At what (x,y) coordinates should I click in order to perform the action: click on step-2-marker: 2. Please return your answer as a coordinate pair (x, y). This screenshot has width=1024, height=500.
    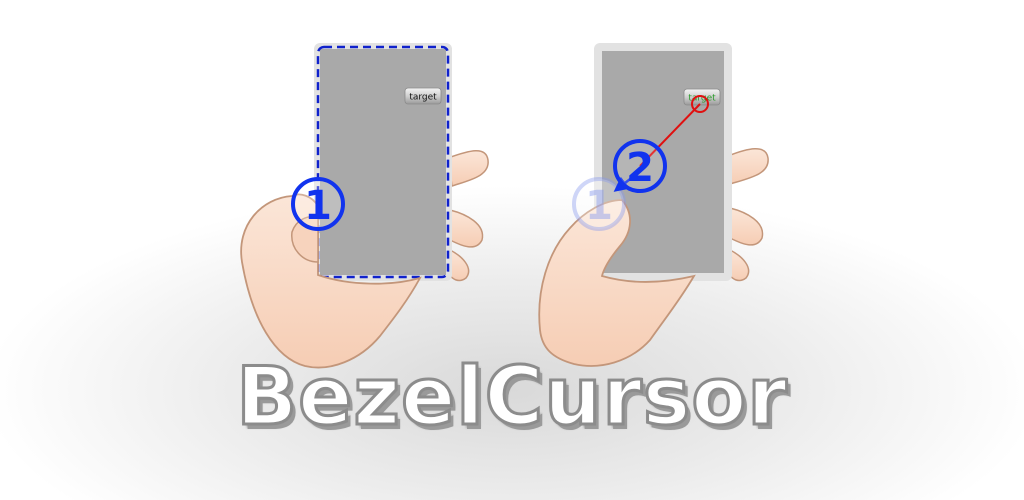
    Looking at the image, I should click on (640, 166).